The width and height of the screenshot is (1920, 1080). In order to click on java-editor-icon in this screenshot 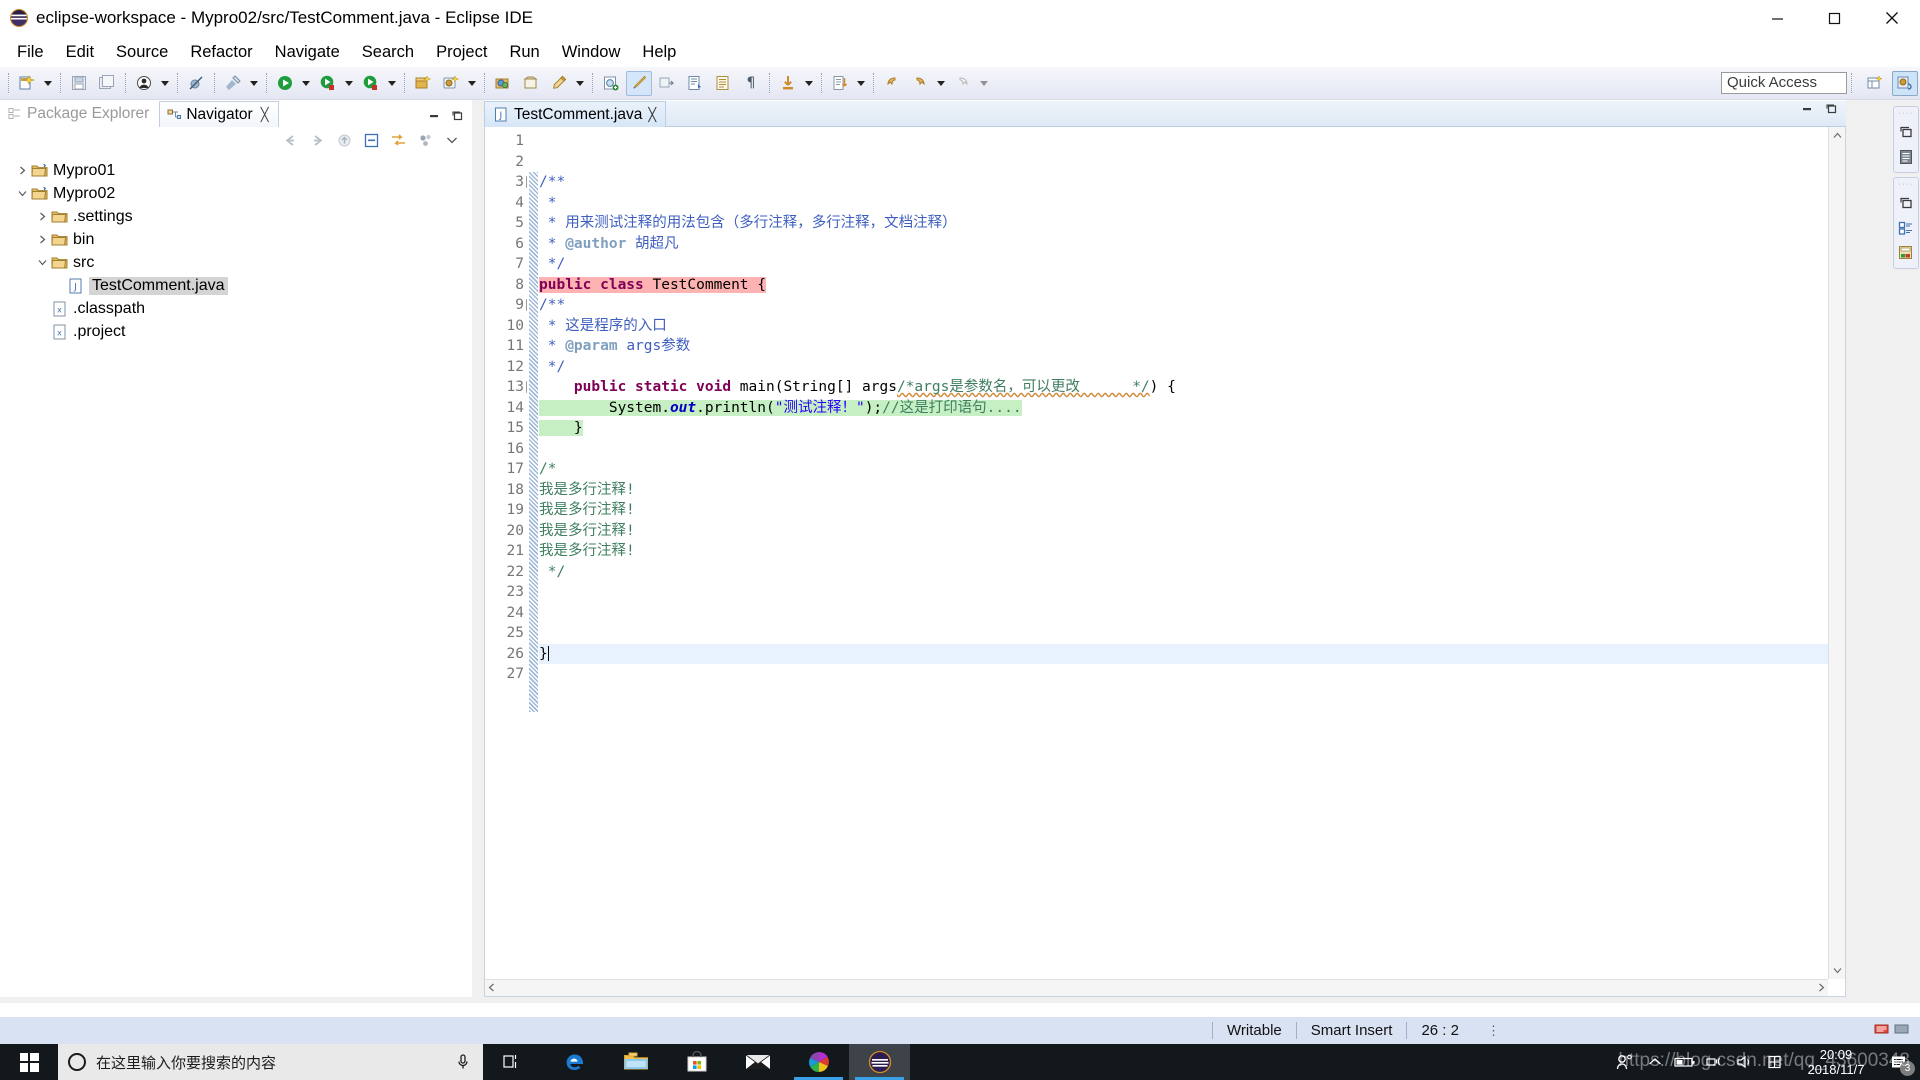, I will do `click(639, 83)`.